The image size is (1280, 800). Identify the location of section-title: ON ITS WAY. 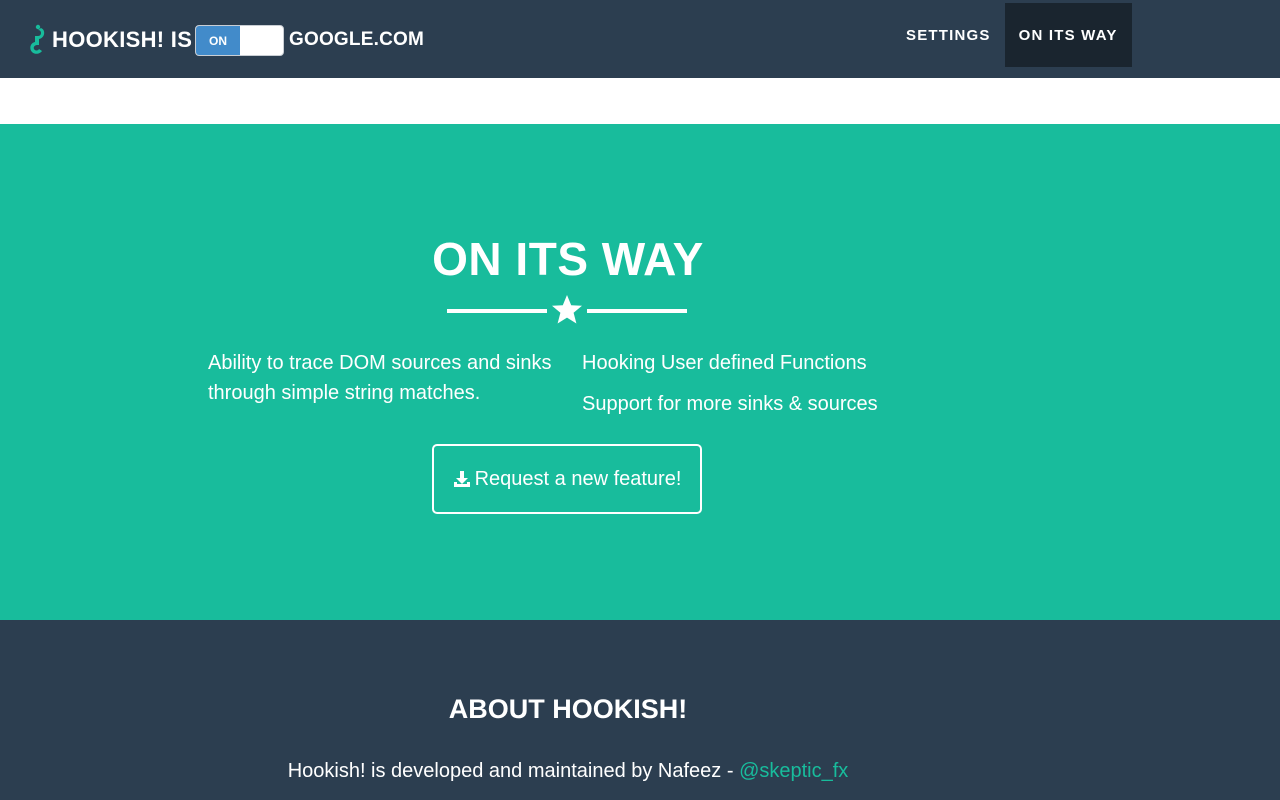
(568, 259).